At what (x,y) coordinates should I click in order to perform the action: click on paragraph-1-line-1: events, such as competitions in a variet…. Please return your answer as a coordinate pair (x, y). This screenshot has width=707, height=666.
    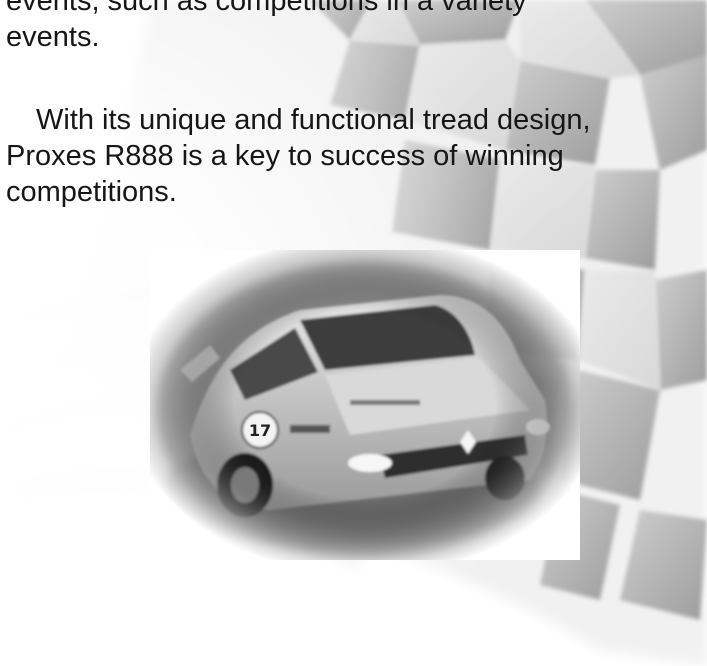
    Looking at the image, I should click on (266, 8).